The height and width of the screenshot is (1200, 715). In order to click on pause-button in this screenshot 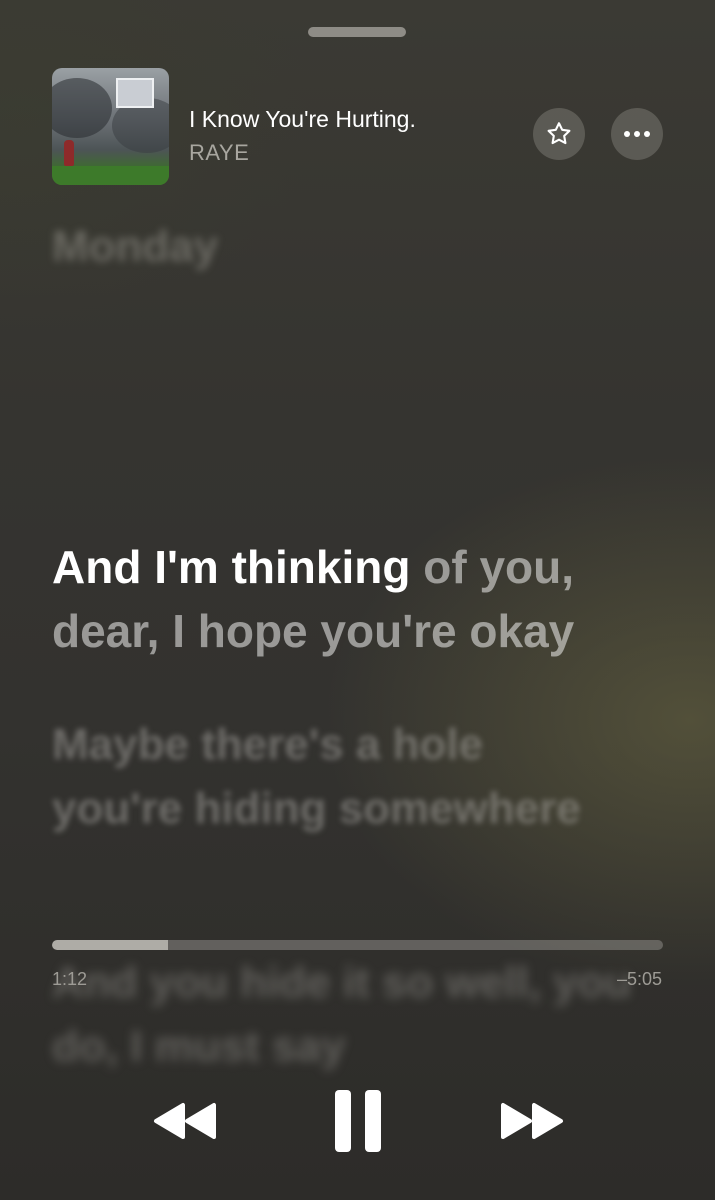, I will do `click(358, 1121)`.